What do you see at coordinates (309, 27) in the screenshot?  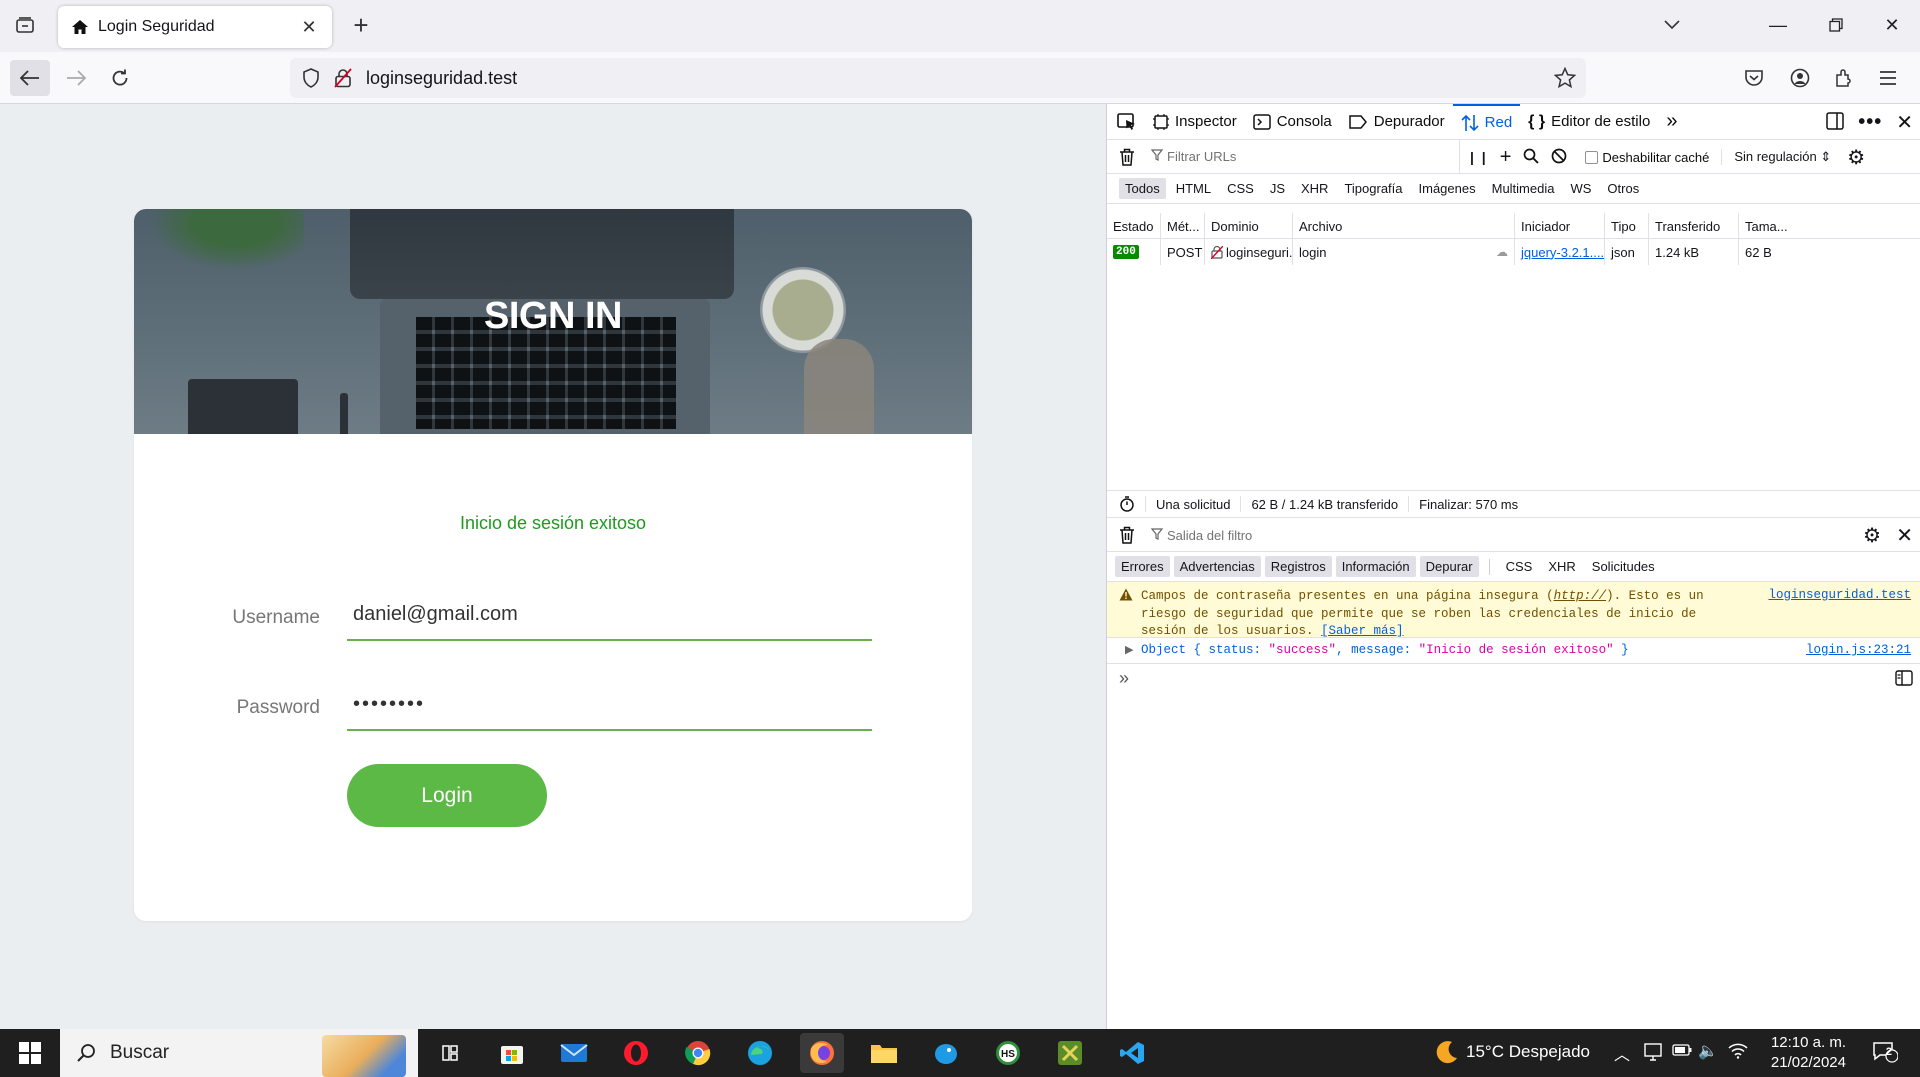 I see `close-tab-icon: ✕` at bounding box center [309, 27].